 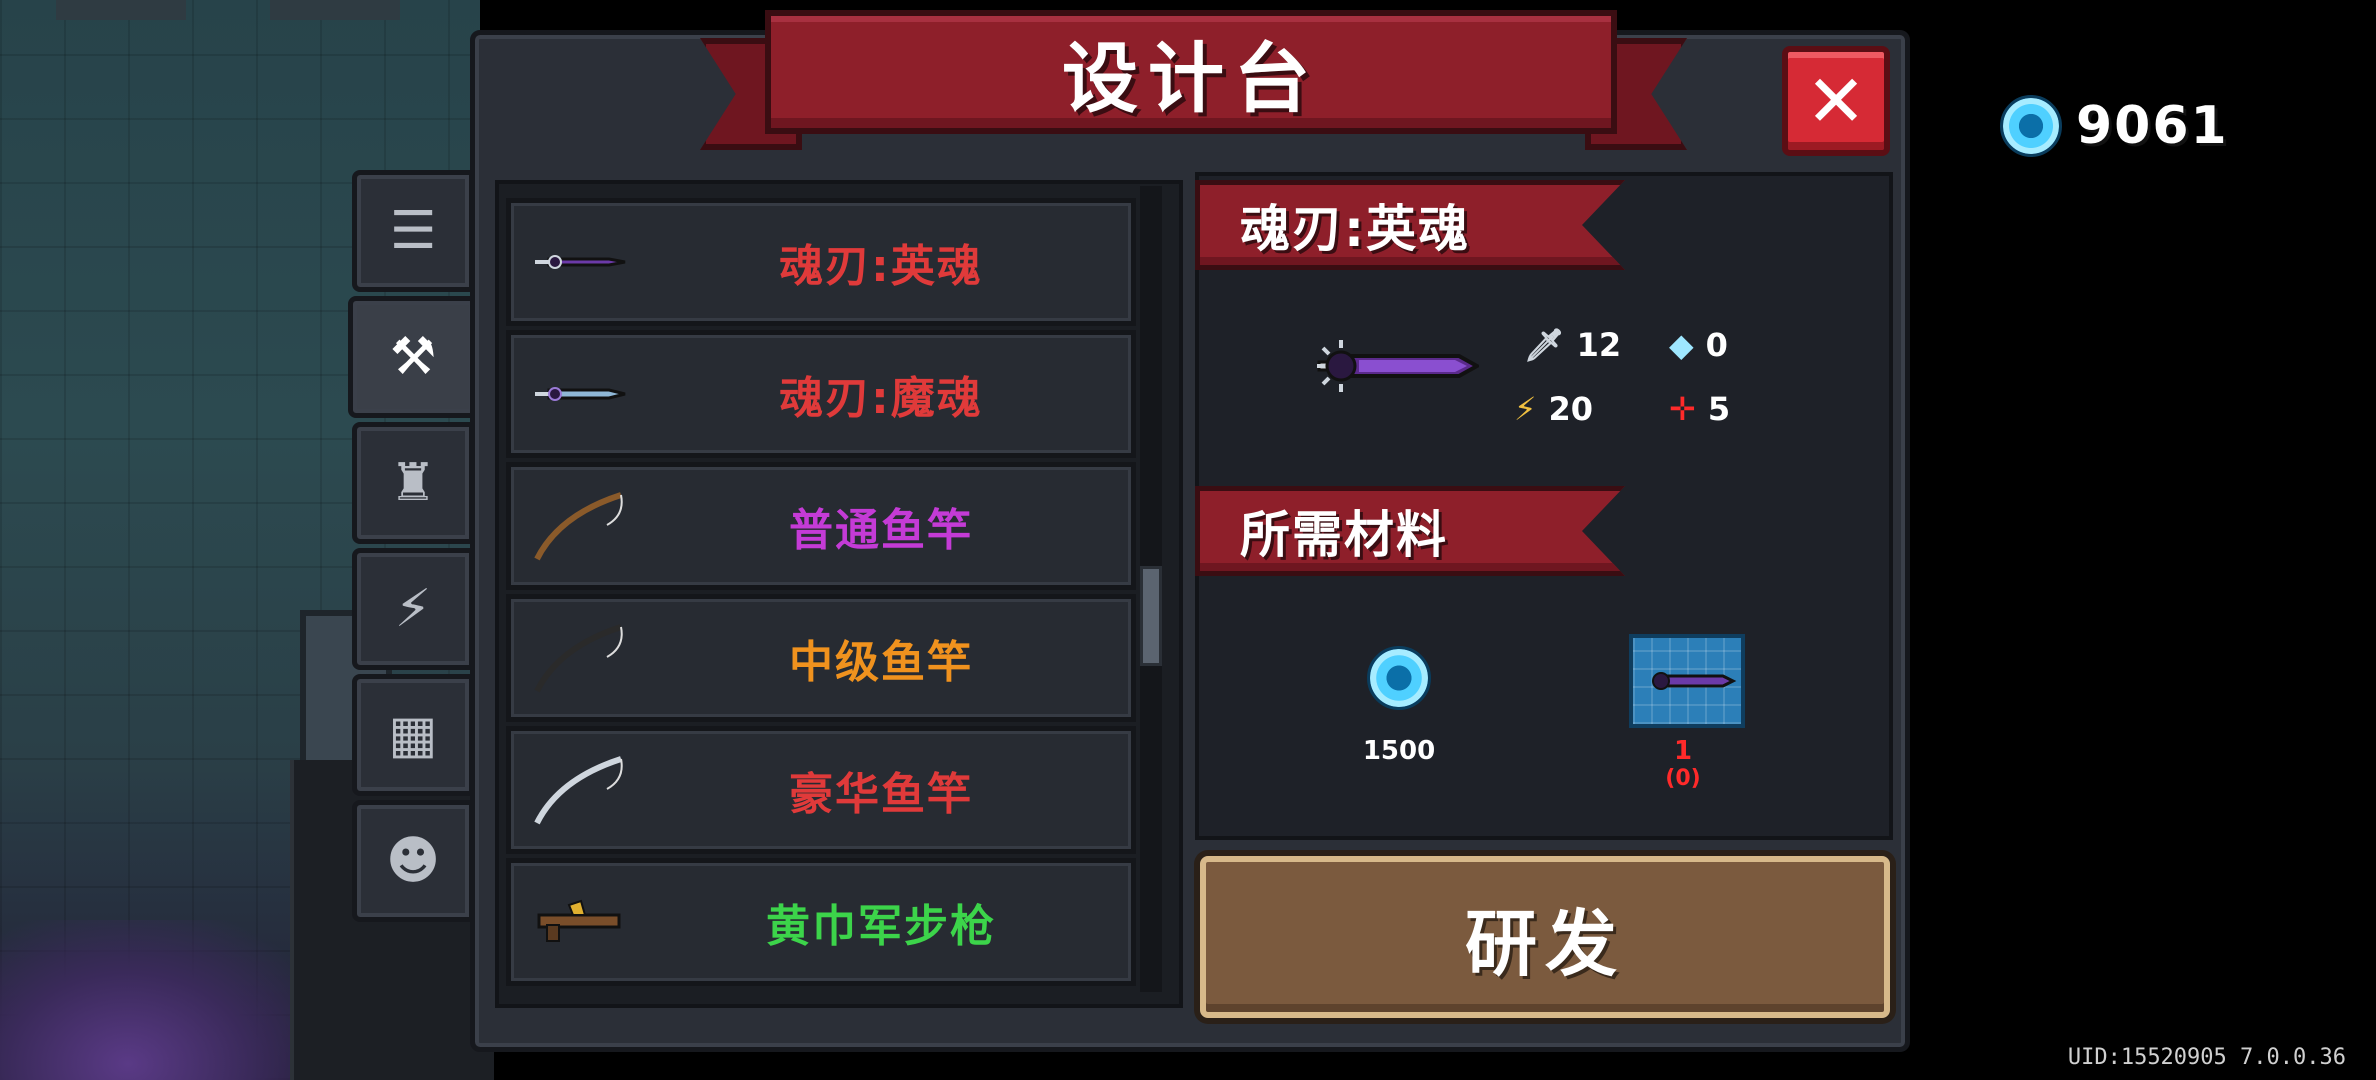 What do you see at coordinates (1191, 72) in the screenshot?
I see `page-title: 设计台` at bounding box center [1191, 72].